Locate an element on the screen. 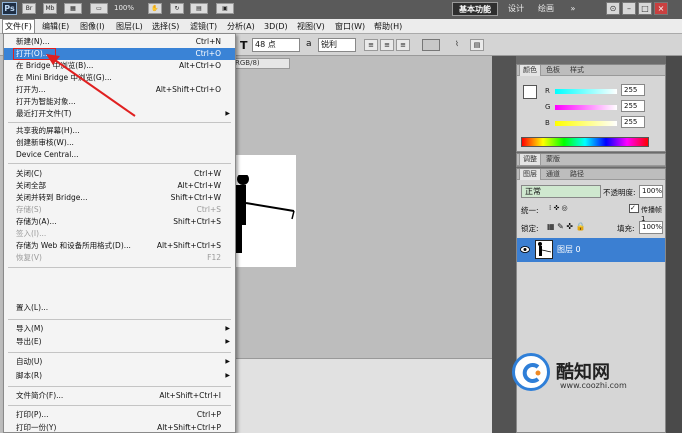 This screenshot has height=433, width=682. menu-filter: 滤镜(T) is located at coordinates (203, 26).